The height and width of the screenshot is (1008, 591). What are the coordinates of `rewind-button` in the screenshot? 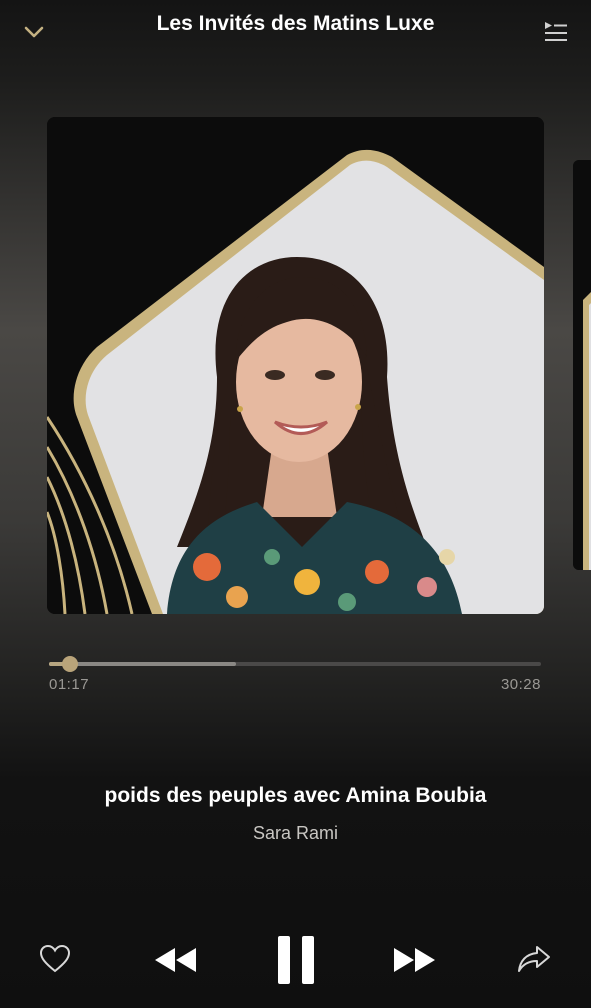 It's located at (175, 960).